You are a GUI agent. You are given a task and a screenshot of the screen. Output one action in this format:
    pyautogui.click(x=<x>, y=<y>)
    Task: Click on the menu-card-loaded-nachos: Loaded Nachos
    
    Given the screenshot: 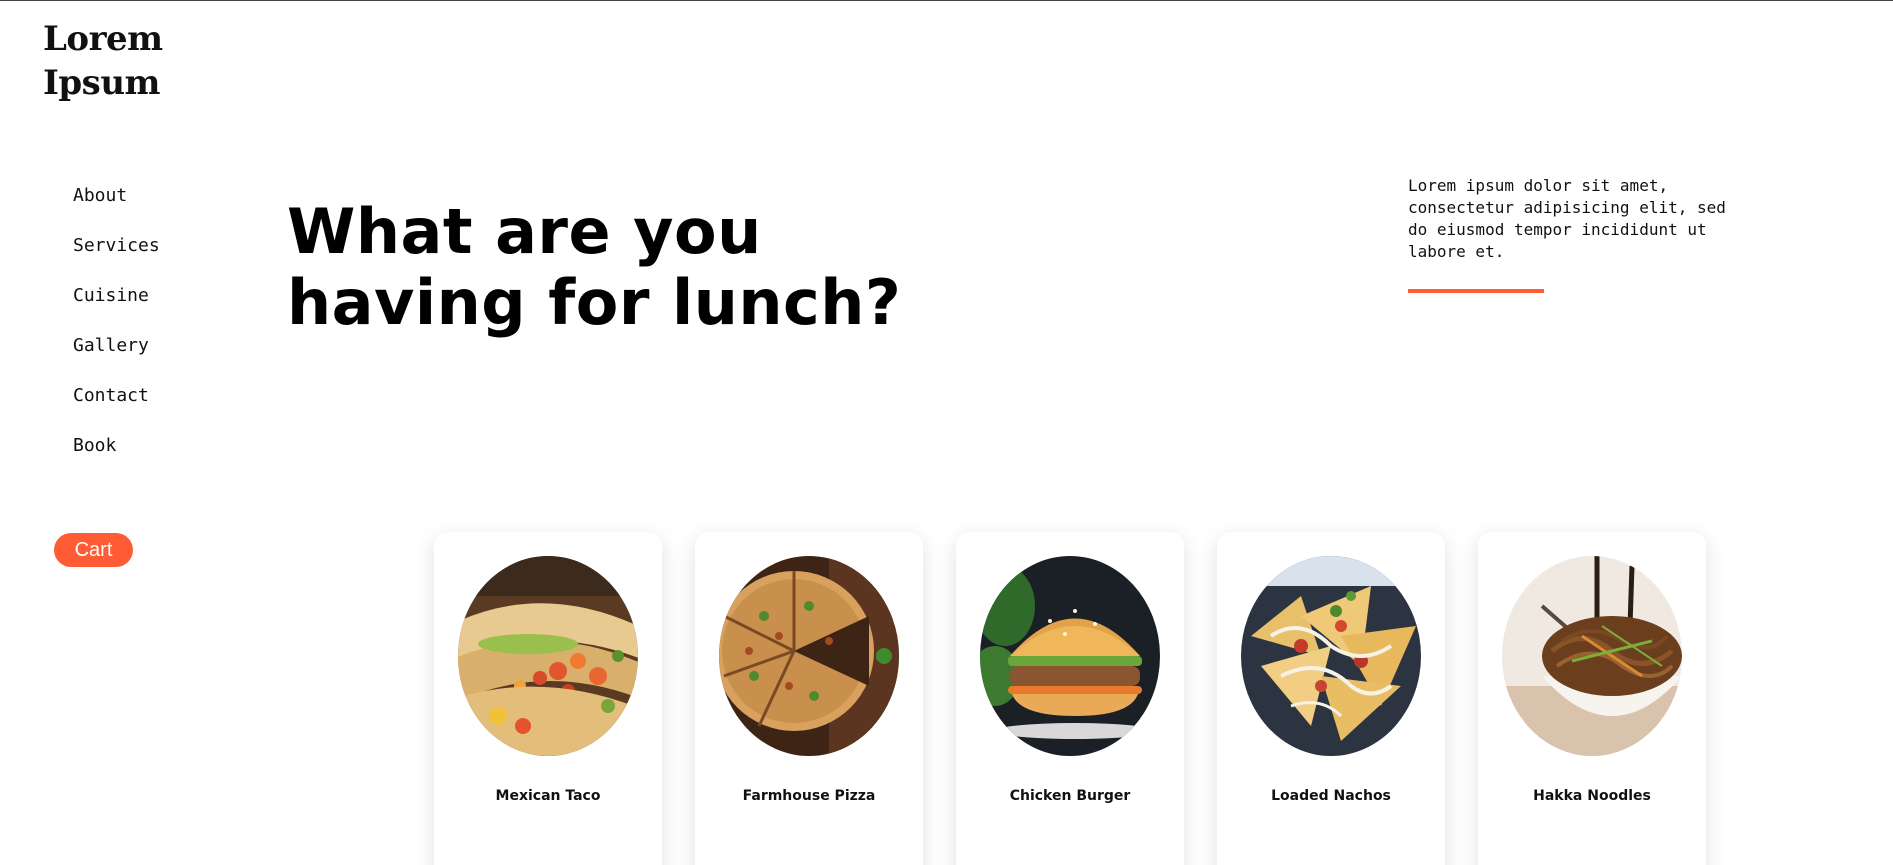 What is the action you would take?
    pyautogui.click(x=1331, y=698)
    